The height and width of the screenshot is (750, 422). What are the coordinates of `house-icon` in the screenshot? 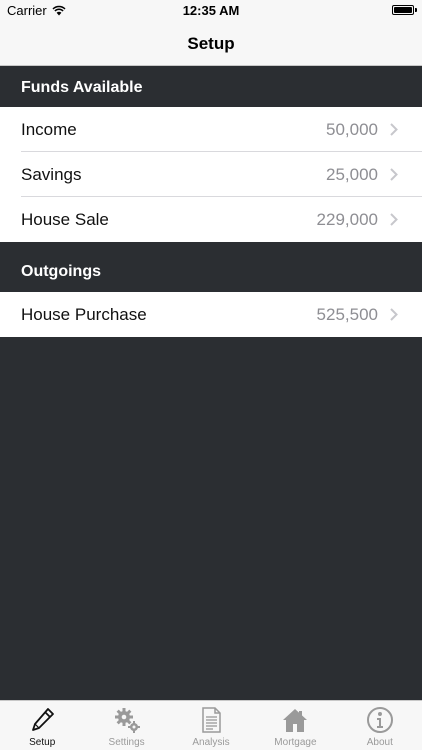 It's located at (295, 720).